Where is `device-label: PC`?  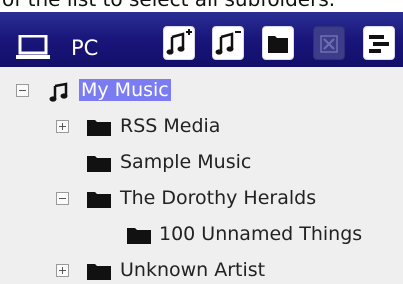
device-label: PC is located at coordinates (84, 48).